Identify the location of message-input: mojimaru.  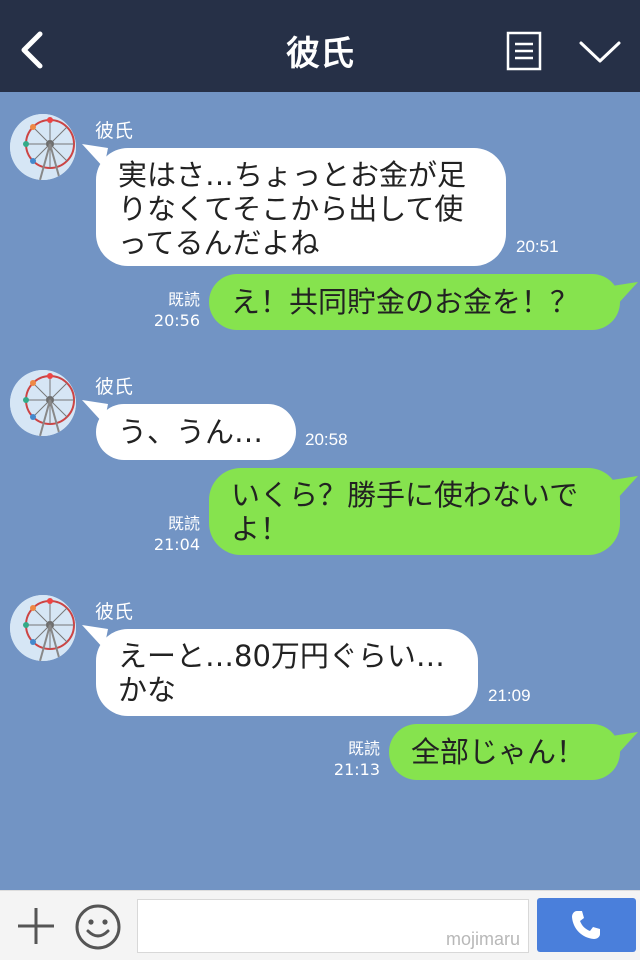
(333, 926).